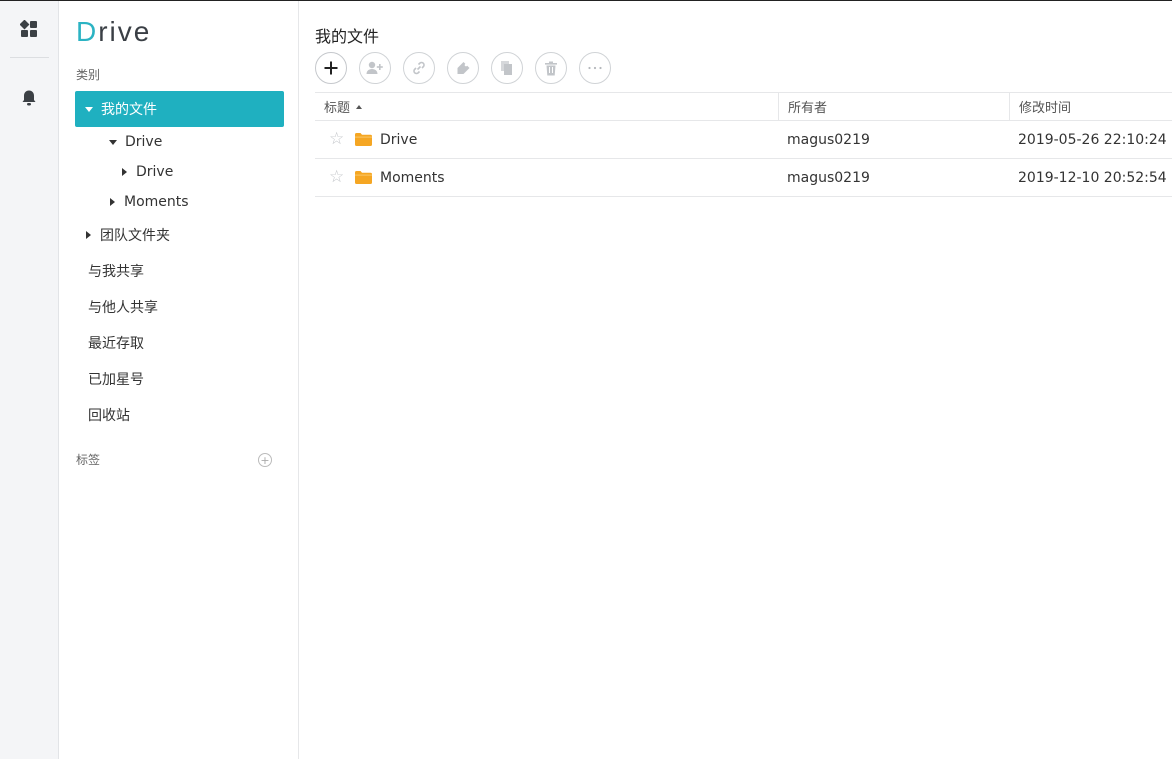 This screenshot has width=1172, height=759. Describe the element at coordinates (129, 110) in the screenshot. I see `sidebar-item-label: 我的文件` at that location.